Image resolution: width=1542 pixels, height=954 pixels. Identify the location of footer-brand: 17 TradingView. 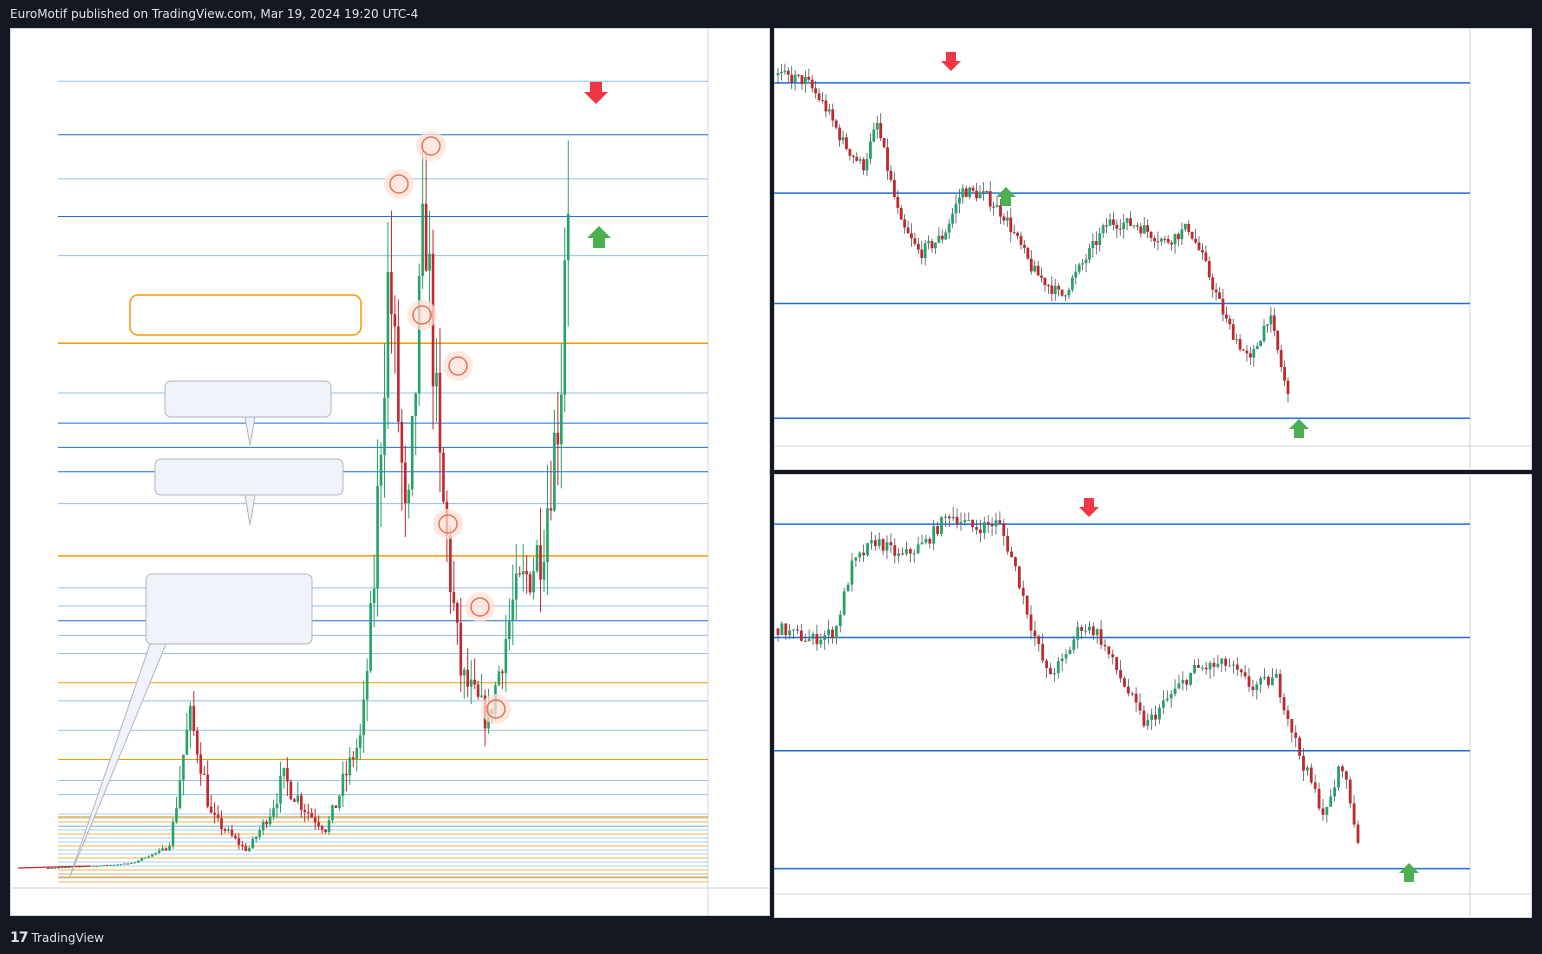
(57, 938).